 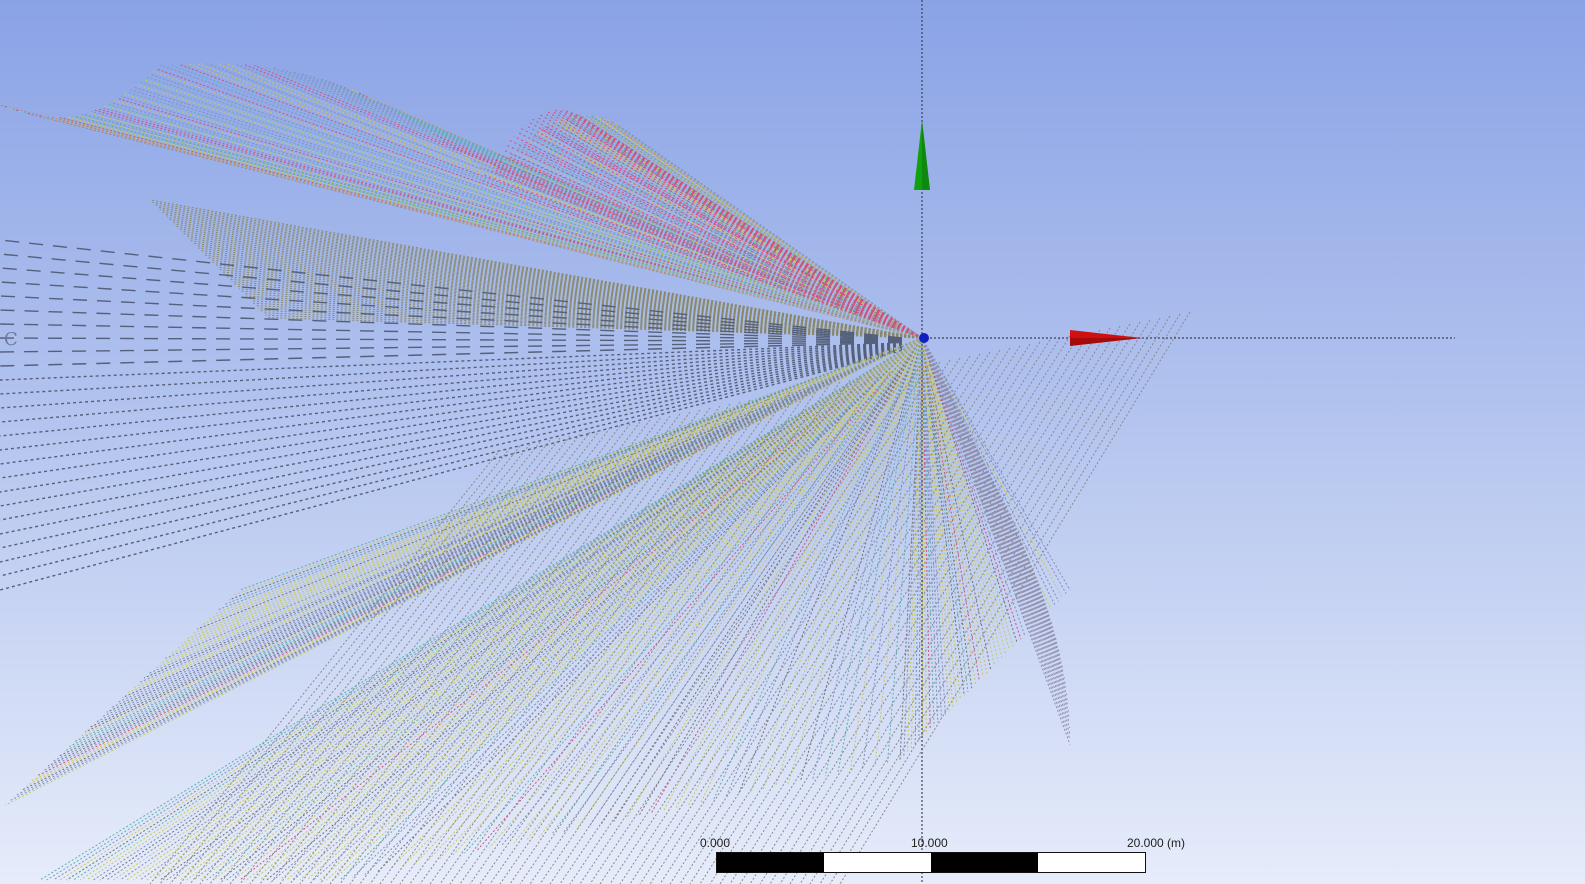 What do you see at coordinates (1156, 843) in the screenshot?
I see `scale-label-20: 20.000 (m)` at bounding box center [1156, 843].